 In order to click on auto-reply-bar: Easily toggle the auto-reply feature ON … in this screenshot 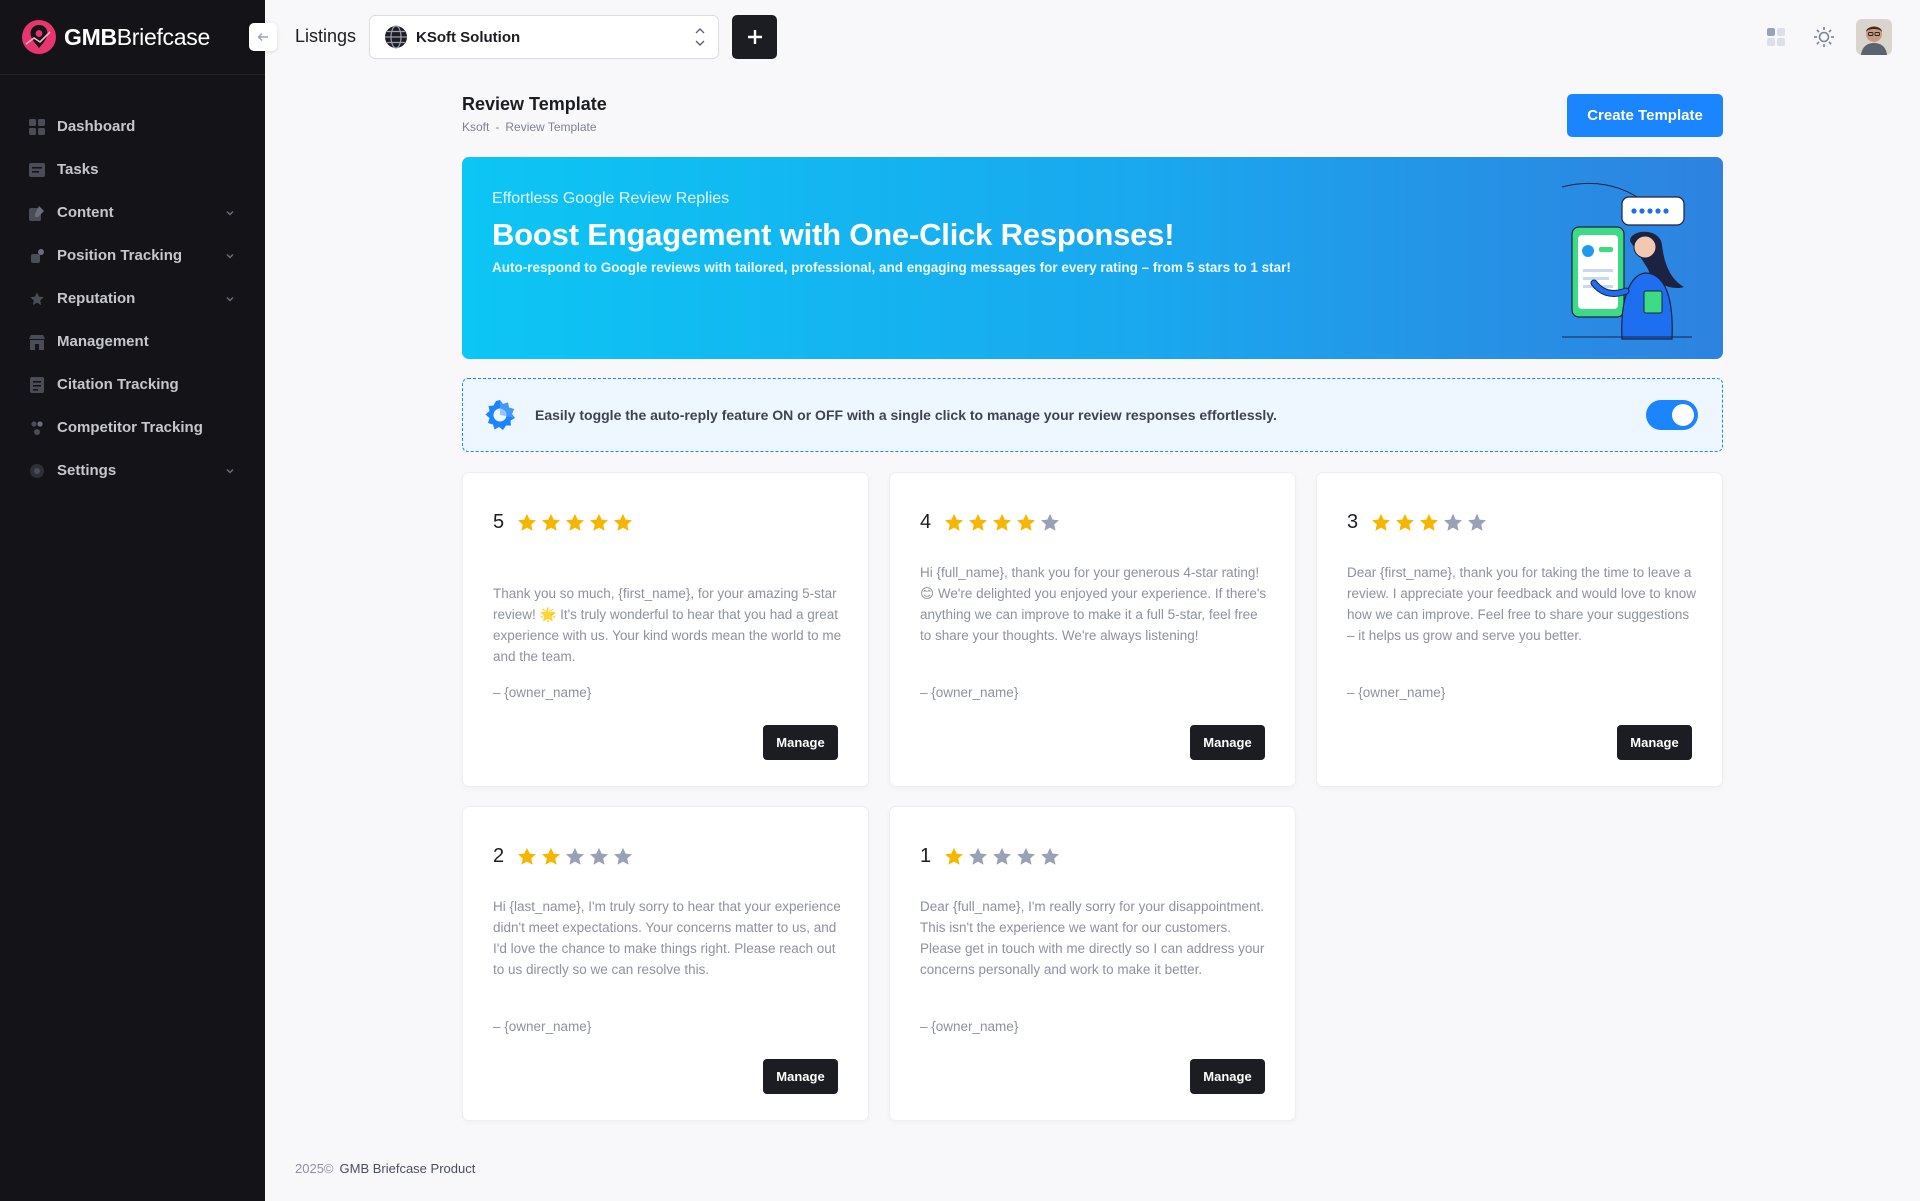, I will do `click(1092, 415)`.